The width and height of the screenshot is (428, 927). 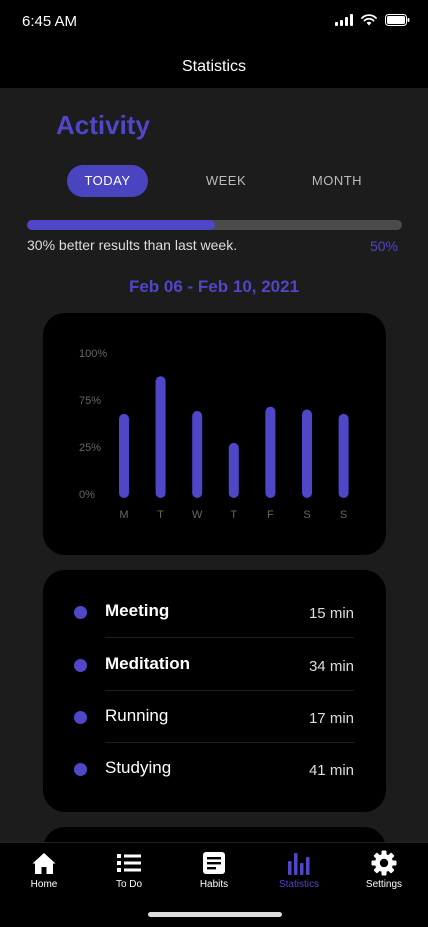 What do you see at coordinates (138, 767) in the screenshot?
I see `activity-name: Studying` at bounding box center [138, 767].